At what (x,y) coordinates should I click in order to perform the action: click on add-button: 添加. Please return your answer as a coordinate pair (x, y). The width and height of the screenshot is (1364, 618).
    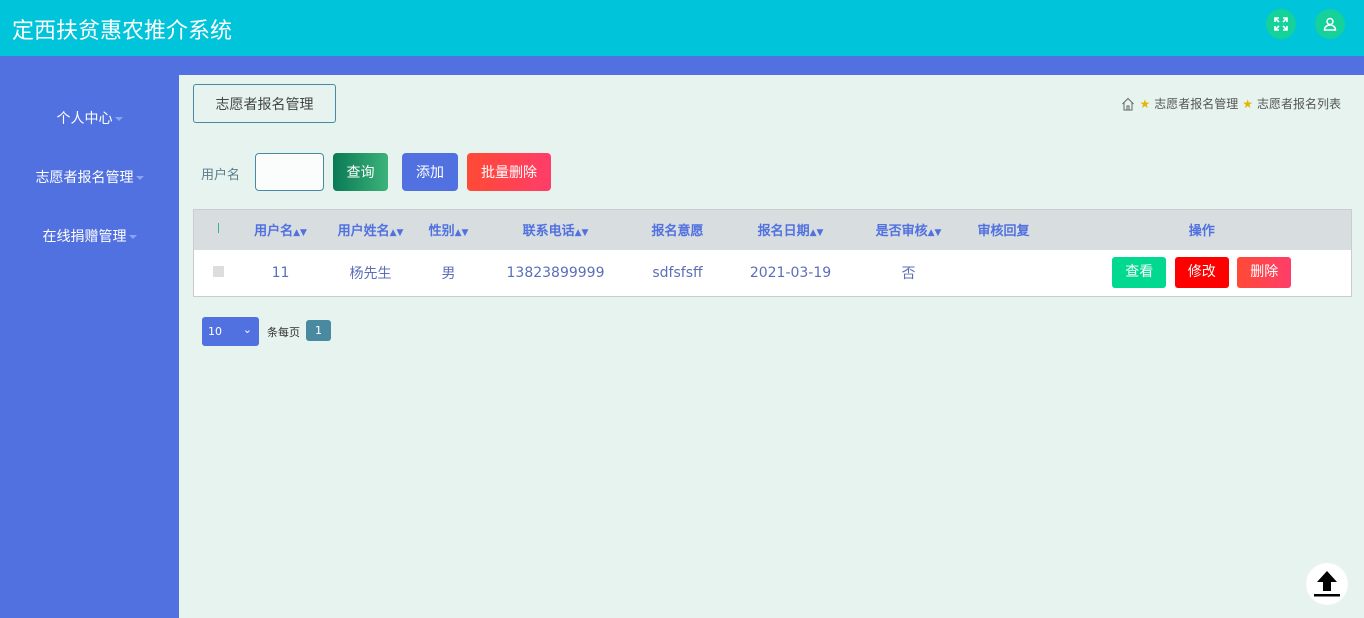
    Looking at the image, I should click on (430, 172).